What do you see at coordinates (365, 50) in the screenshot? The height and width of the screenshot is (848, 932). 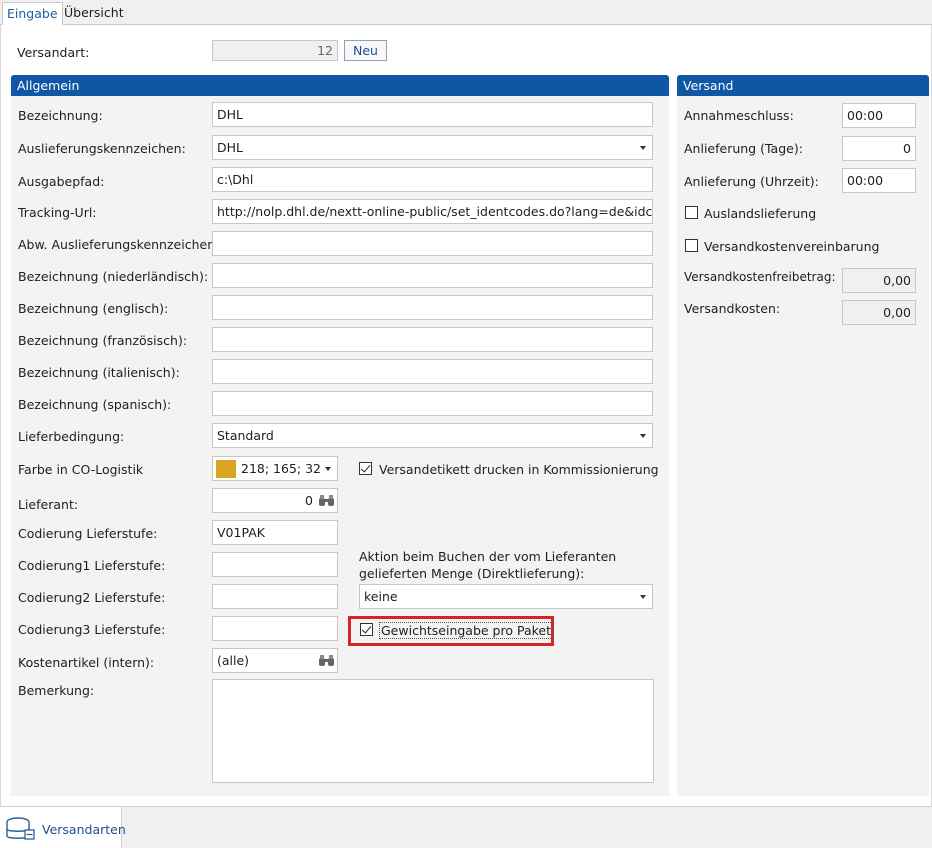 I see `neu-button: Neu` at bounding box center [365, 50].